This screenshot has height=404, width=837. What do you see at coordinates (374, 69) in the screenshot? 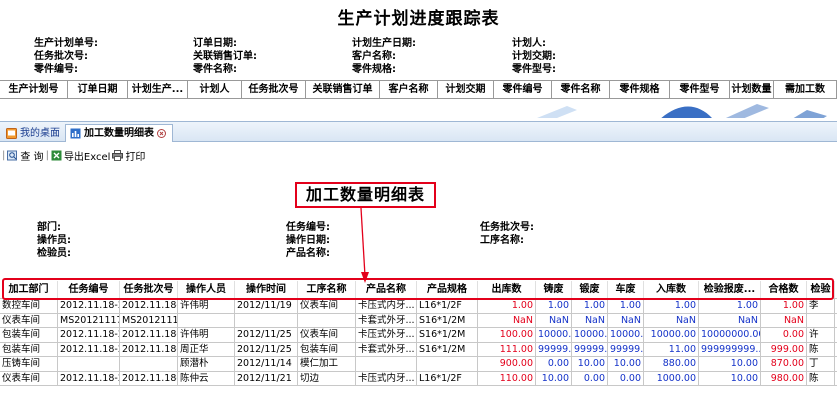
I see `part-spec-label: 零件规格:` at bounding box center [374, 69].